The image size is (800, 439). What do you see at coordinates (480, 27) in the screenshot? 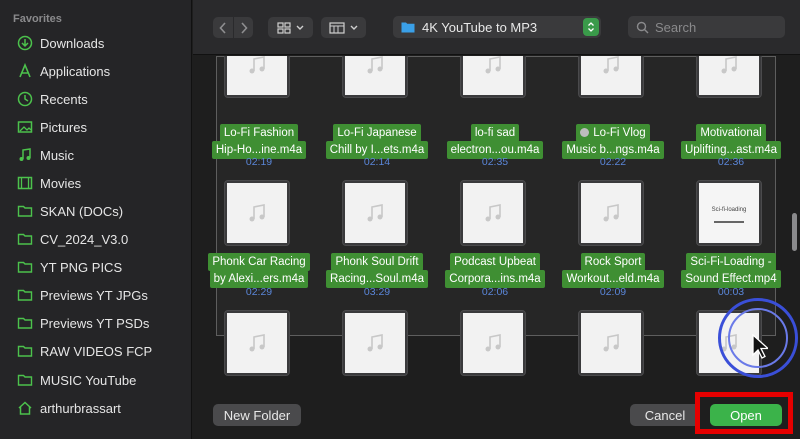
I see `location-label: 4K YouTube to MP3` at bounding box center [480, 27].